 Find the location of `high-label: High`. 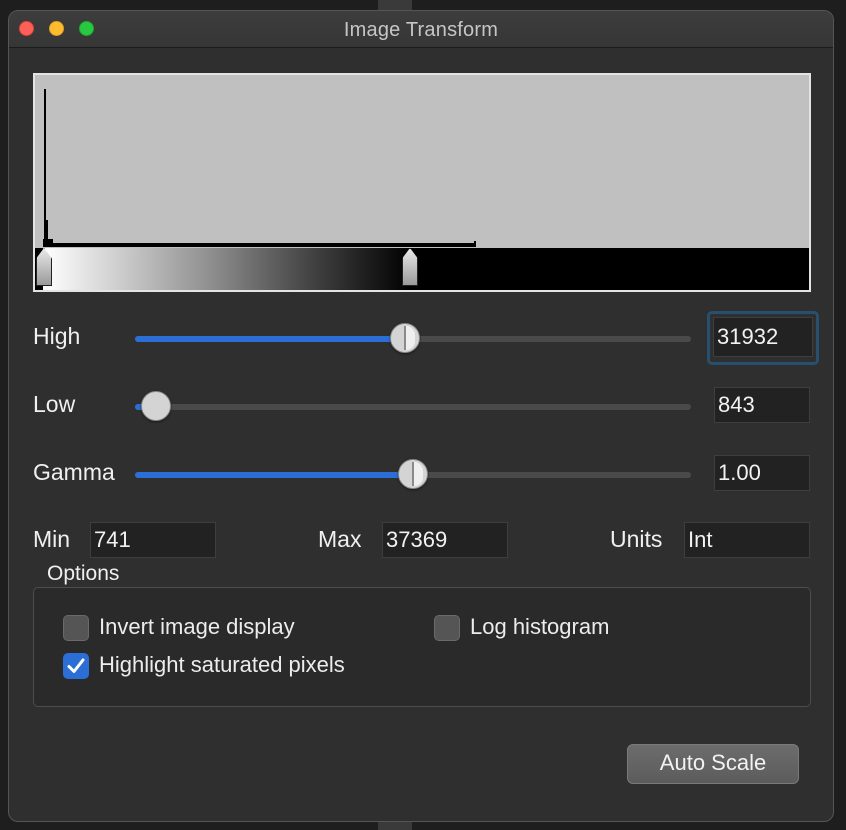

high-label: High is located at coordinates (57, 336).